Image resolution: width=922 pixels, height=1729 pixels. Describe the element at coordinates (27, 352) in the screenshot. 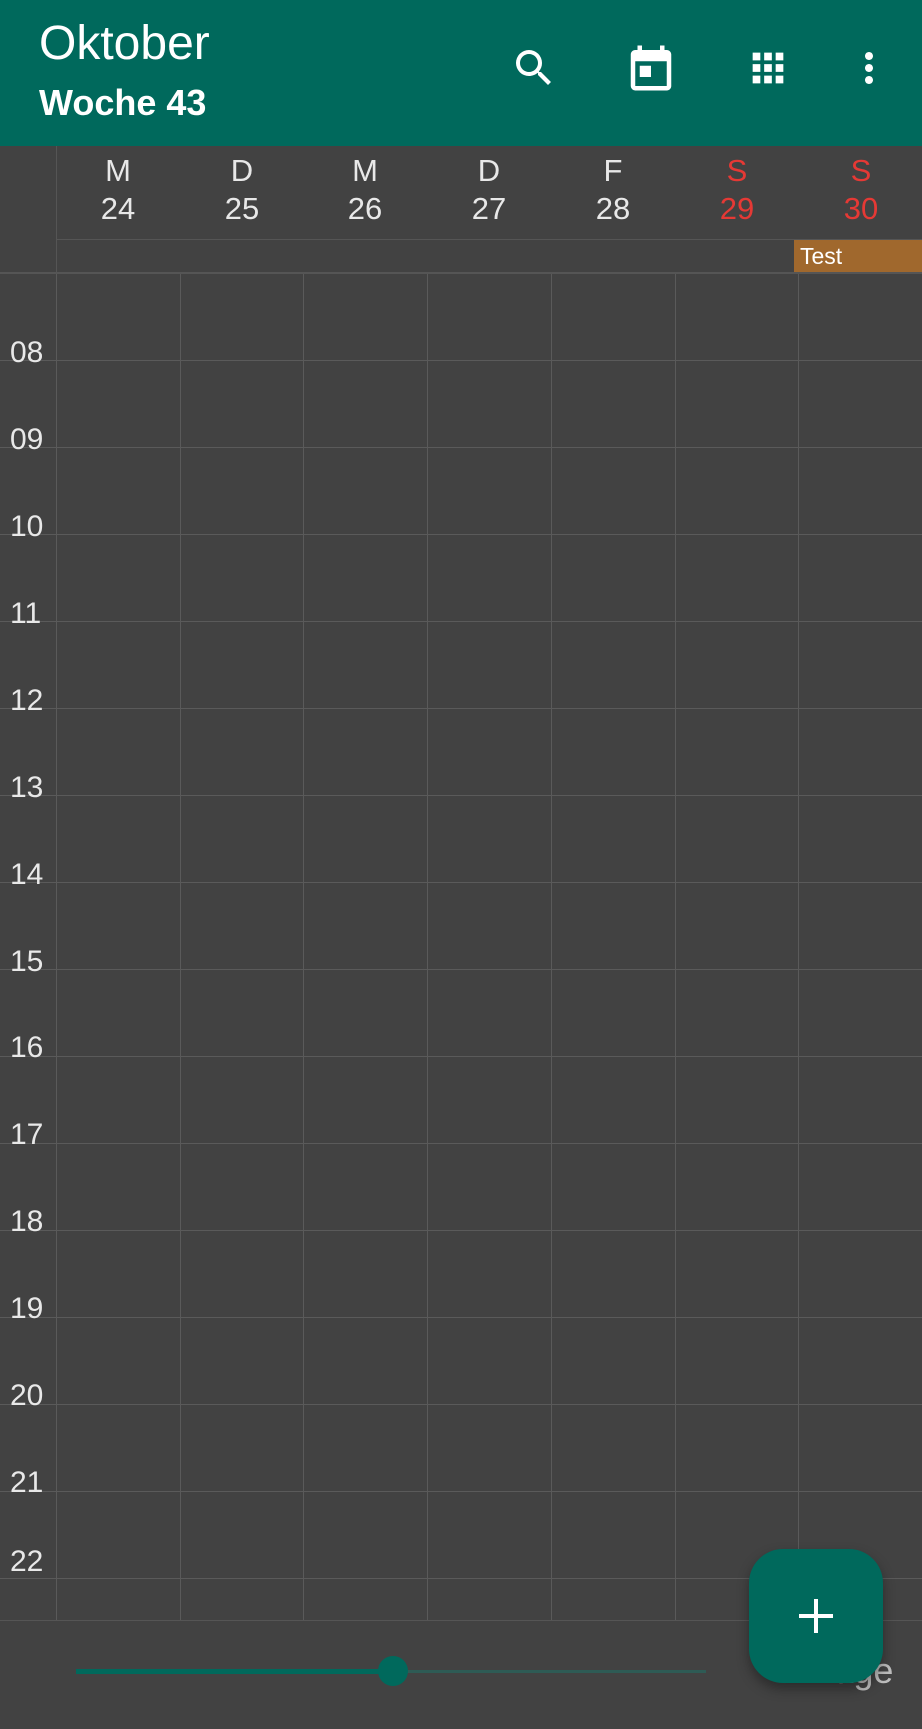

I see `hour-label: 08` at that location.